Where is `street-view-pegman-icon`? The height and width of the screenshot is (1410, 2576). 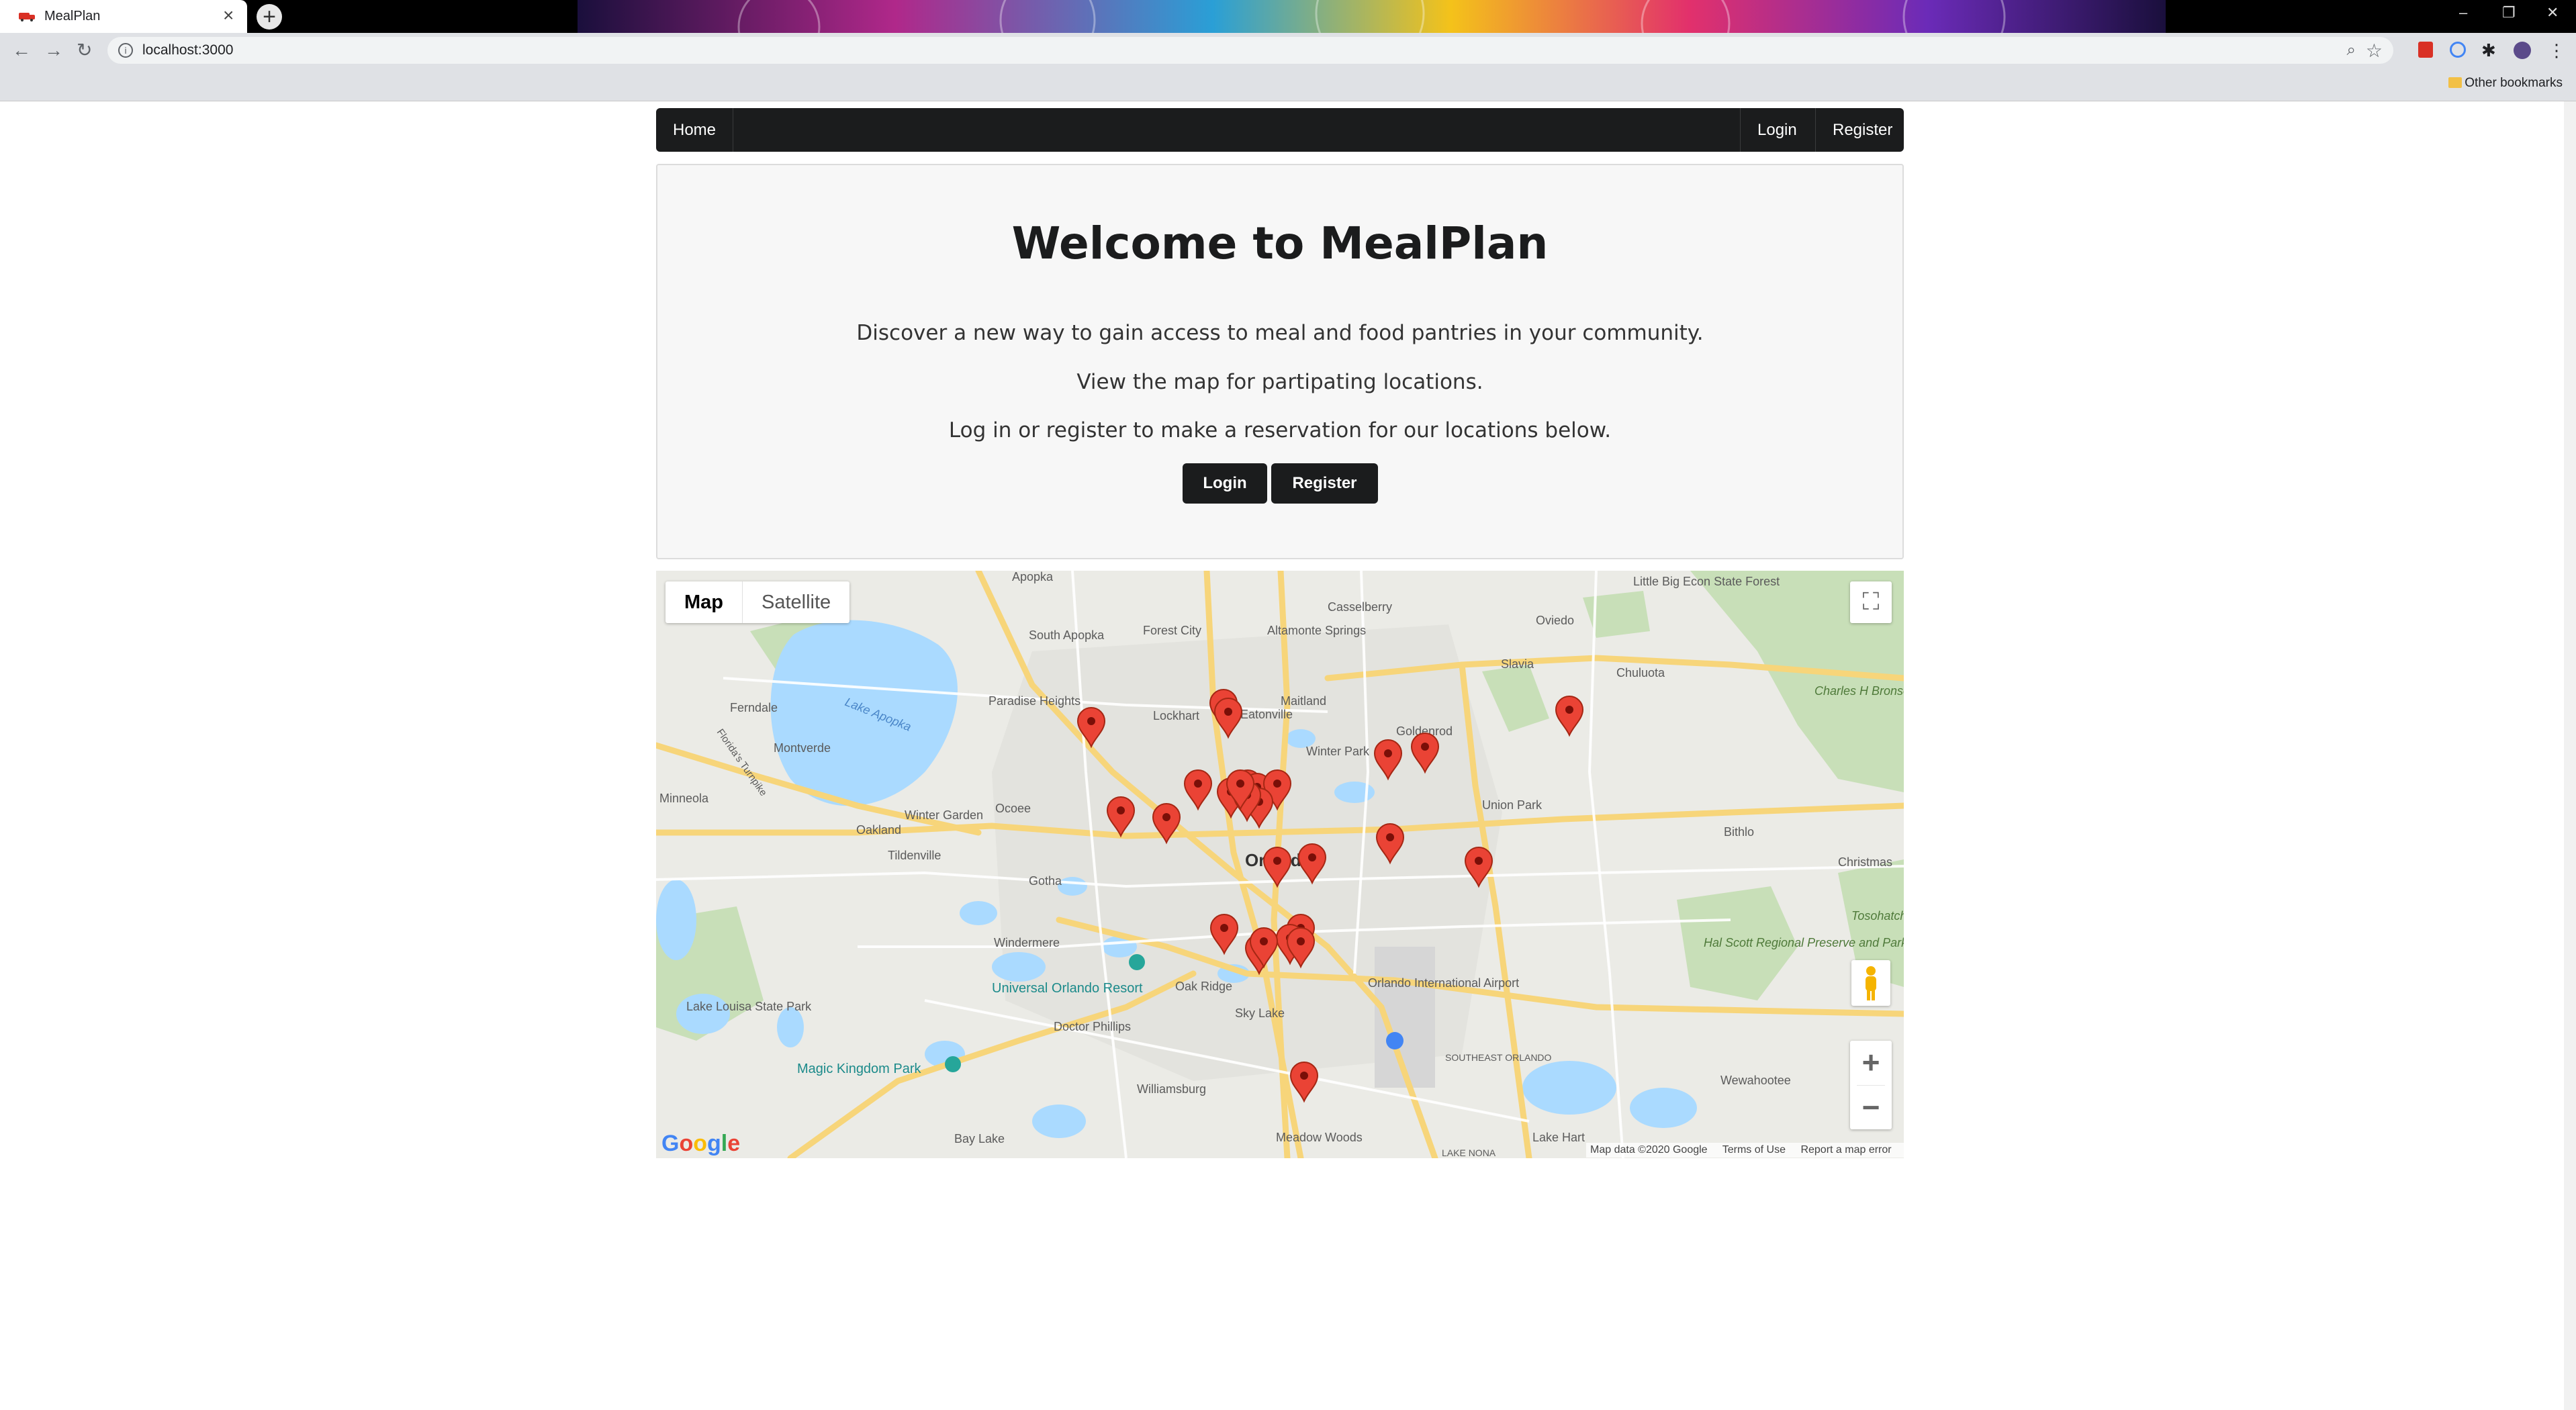 street-view-pegman-icon is located at coordinates (1870, 983).